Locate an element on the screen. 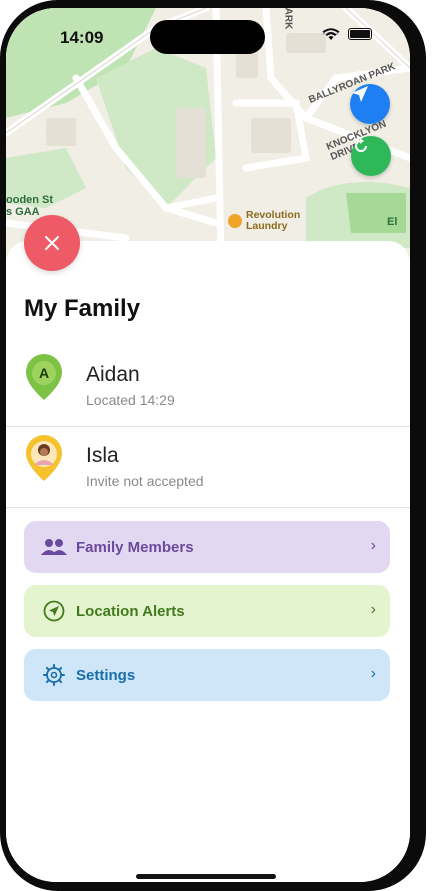 The image size is (439, 891). map-label-wooden-st: ooden St is located at coordinates (30, 200).